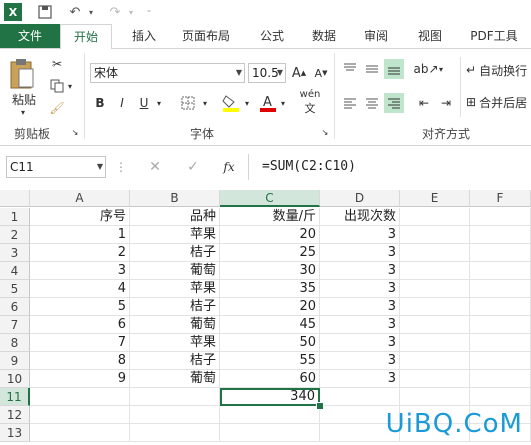 The image size is (531, 445). Describe the element at coordinates (360, 343) in the screenshot. I see `cell-d8: 3` at that location.